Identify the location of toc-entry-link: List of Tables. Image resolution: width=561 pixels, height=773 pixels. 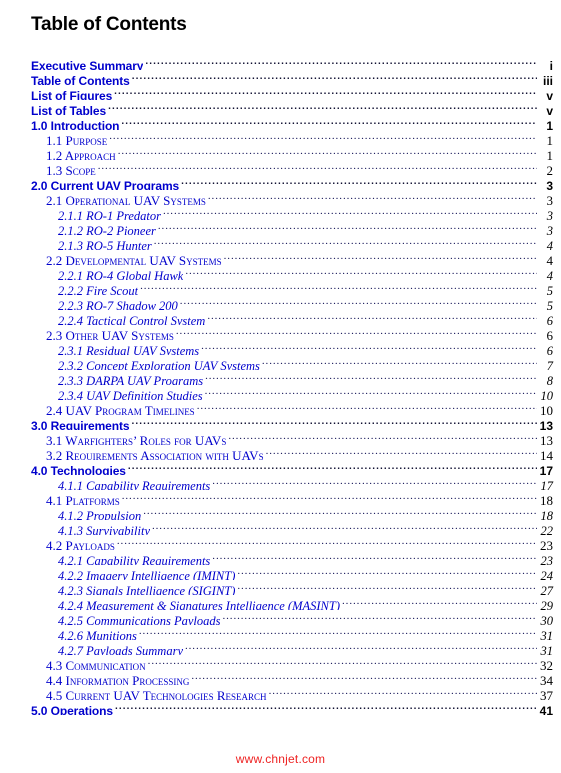
(68, 109).